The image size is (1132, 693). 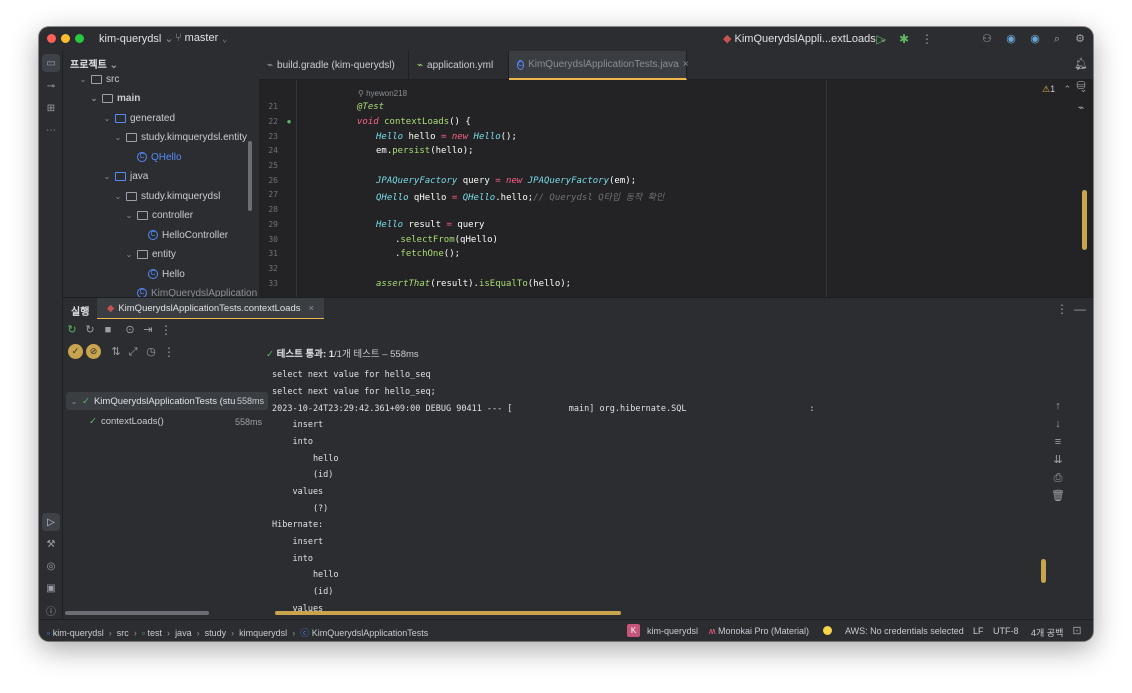 I want to click on line-number: 21, so click(x=273, y=106).